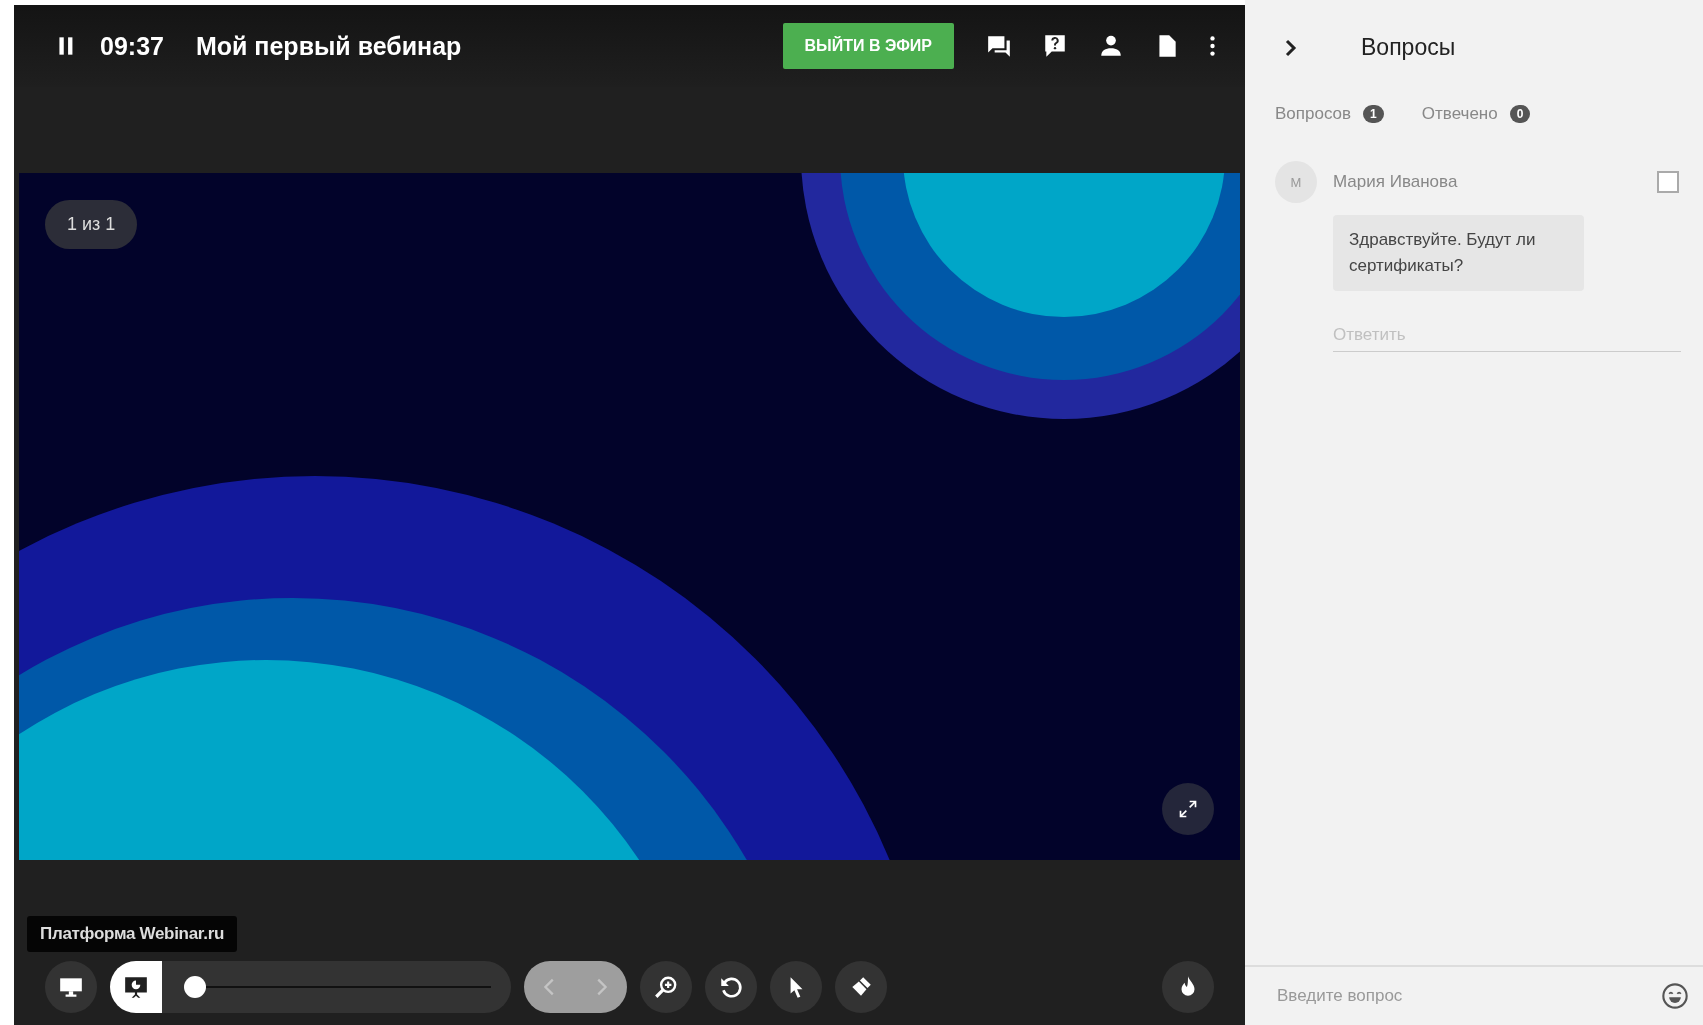 The image size is (1703, 1025). I want to click on filter-tab: Вопросов 1, so click(1329, 115).